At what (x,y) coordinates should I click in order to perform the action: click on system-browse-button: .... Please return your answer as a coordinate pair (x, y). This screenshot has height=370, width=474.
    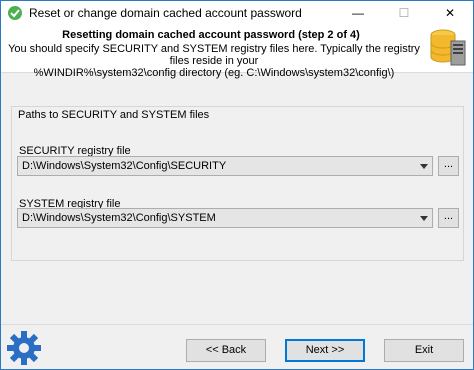
    Looking at the image, I should click on (448, 218).